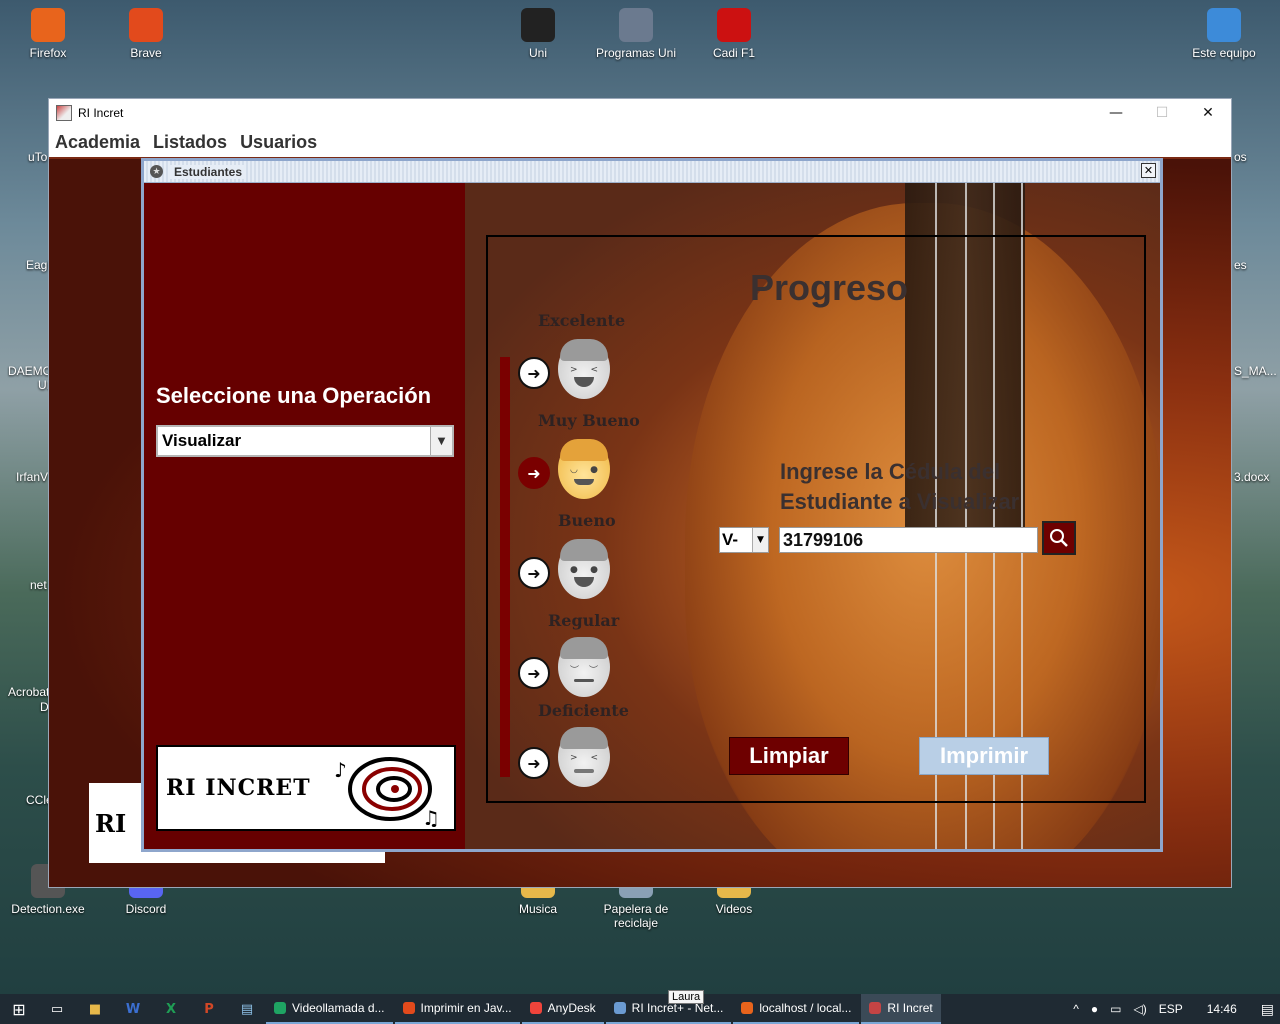 This screenshot has width=1280, height=1024. I want to click on frame-title-bar: ★ Estudiantes ✕, so click(652, 172).